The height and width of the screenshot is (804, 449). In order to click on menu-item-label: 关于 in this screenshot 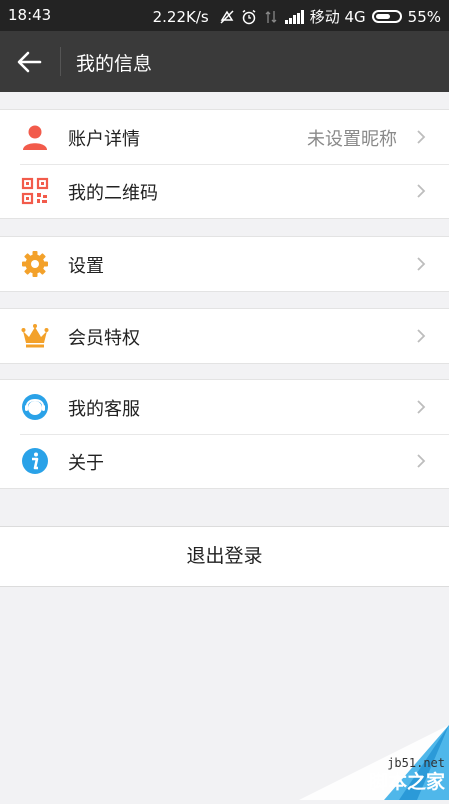, I will do `click(86, 463)`.